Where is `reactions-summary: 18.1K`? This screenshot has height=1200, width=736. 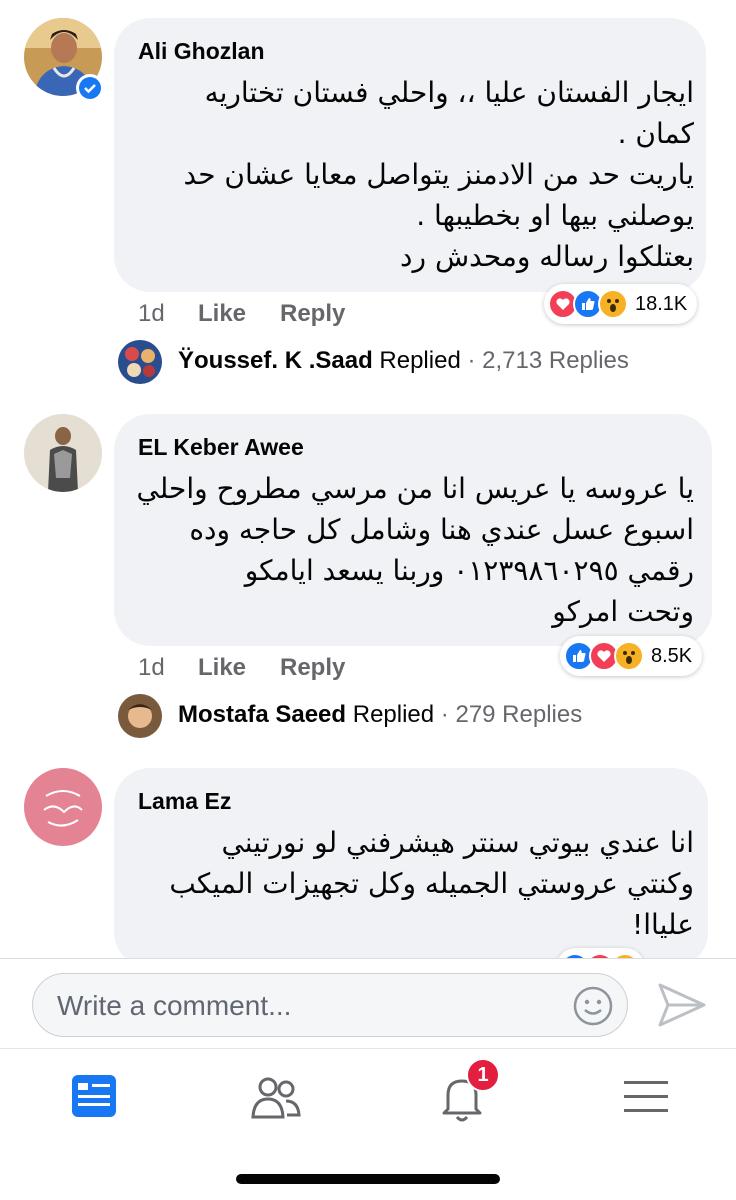 reactions-summary: 18.1K is located at coordinates (621, 304).